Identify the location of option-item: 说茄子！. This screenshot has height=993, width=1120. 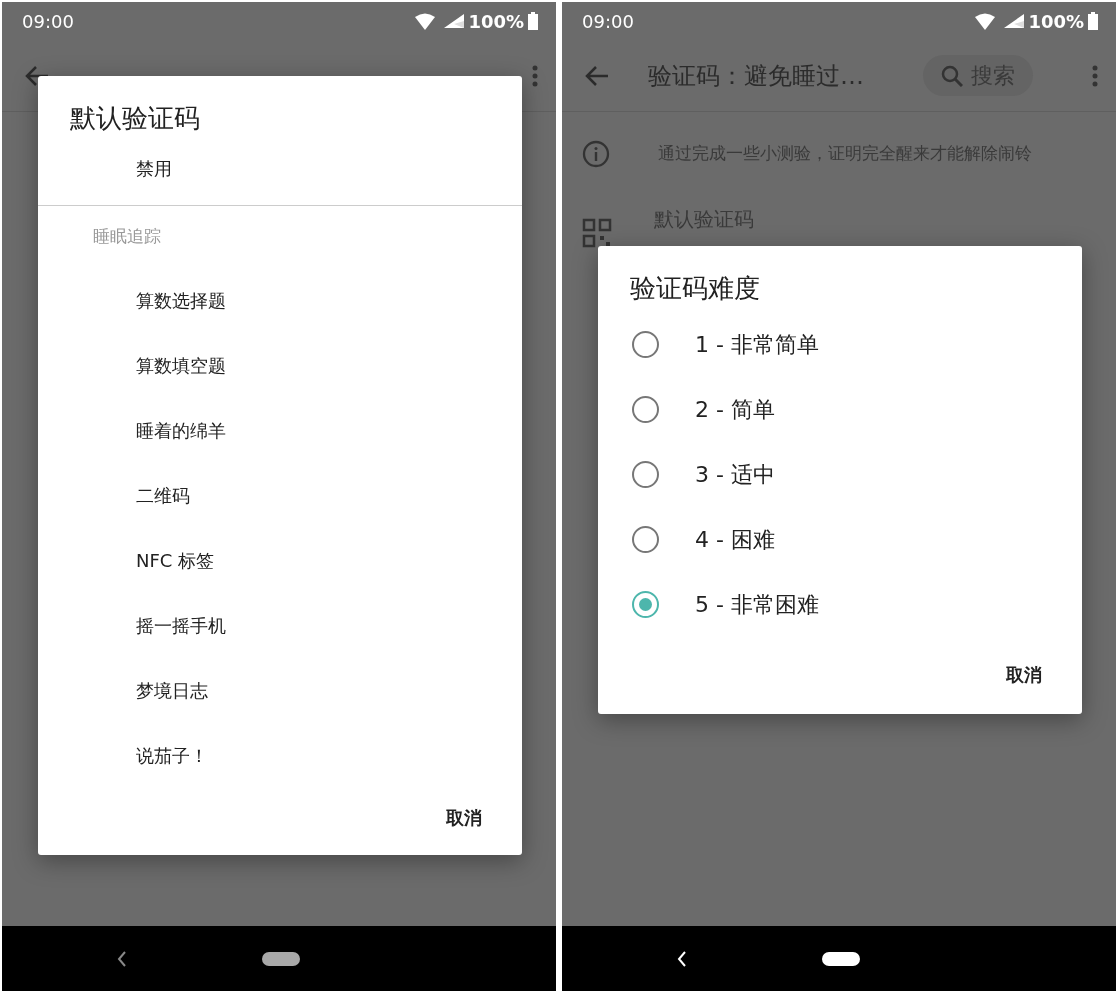
(280, 755).